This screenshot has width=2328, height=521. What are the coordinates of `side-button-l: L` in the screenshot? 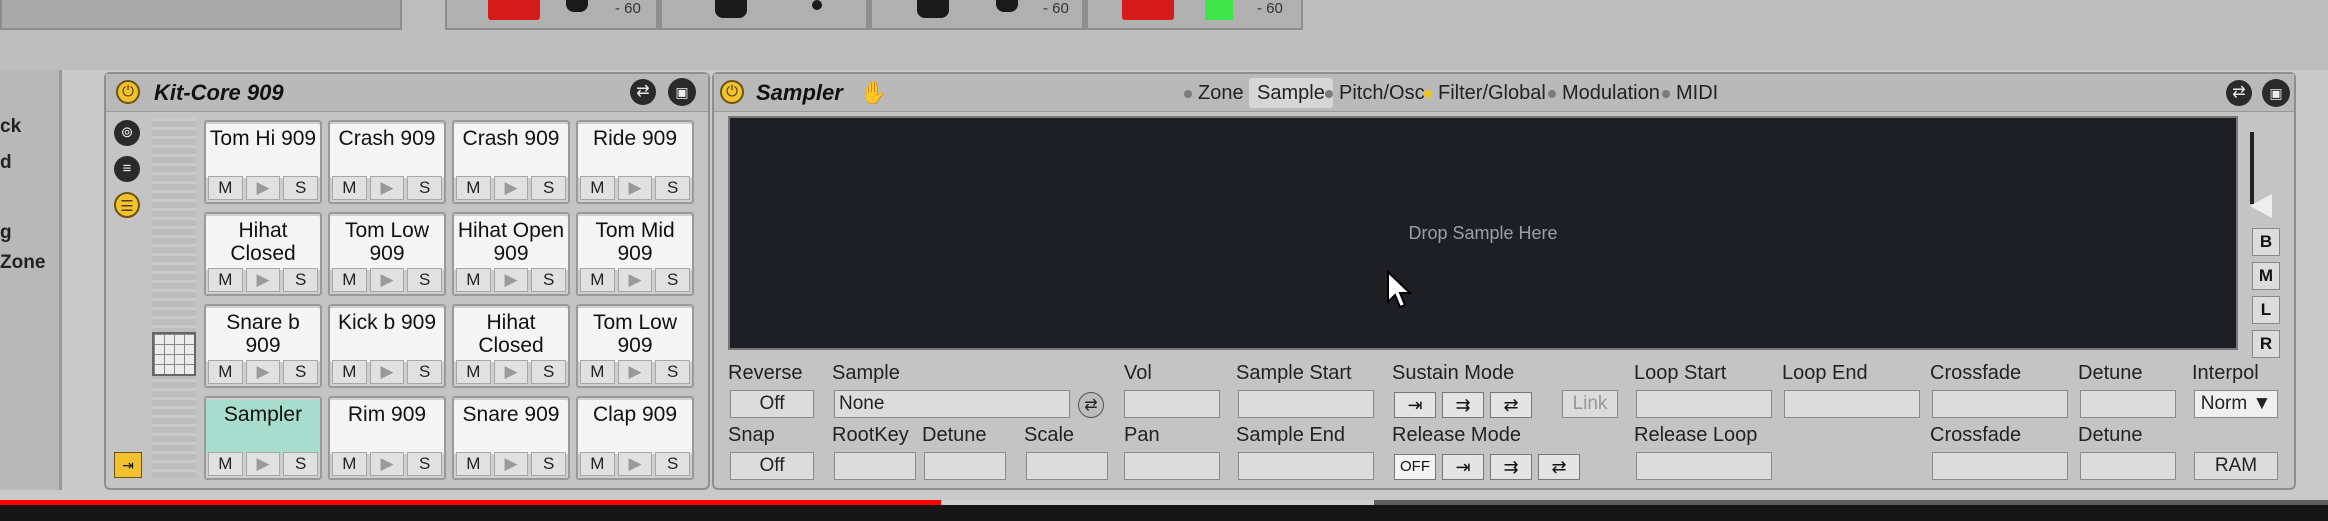 It's located at (2266, 310).